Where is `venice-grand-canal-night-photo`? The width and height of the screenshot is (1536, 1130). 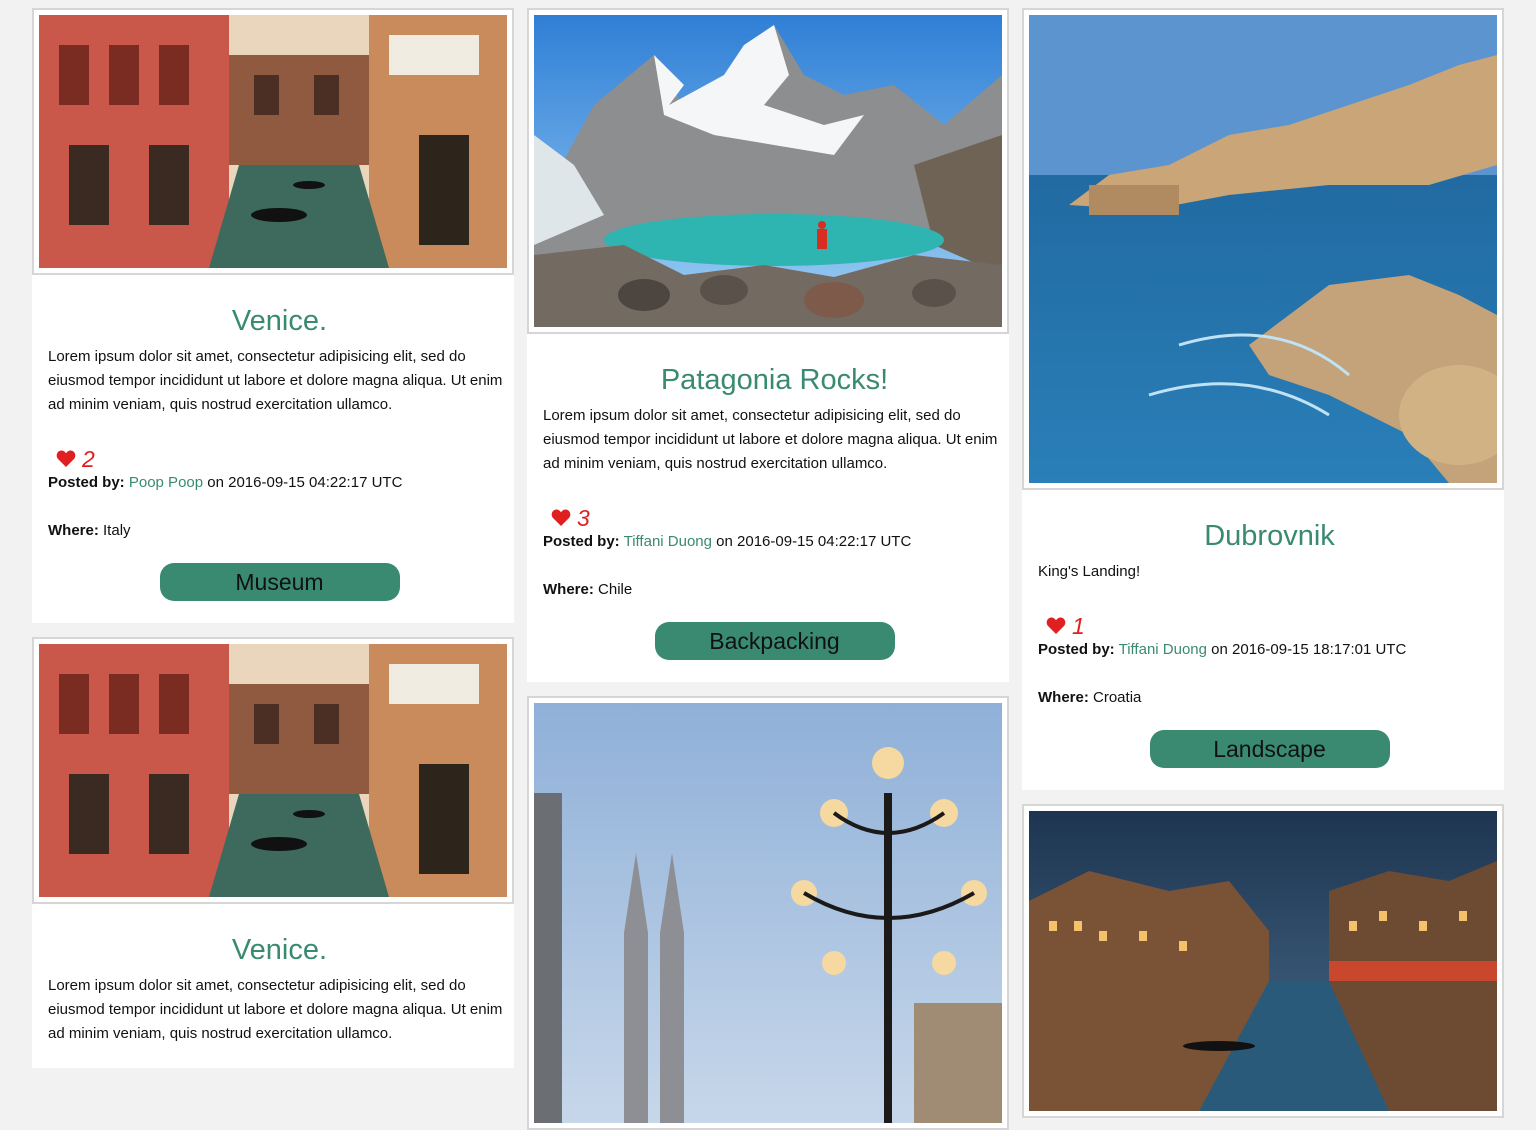 venice-grand-canal-night-photo is located at coordinates (1263, 961).